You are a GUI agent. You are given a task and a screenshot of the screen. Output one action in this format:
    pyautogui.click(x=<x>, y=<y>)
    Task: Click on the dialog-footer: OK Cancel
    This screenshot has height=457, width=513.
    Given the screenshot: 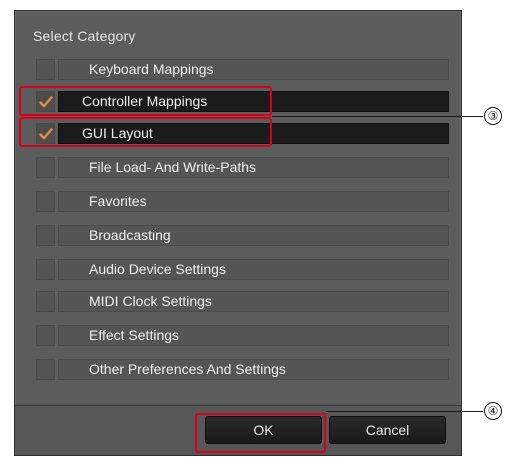 What is the action you would take?
    pyautogui.click(x=238, y=430)
    